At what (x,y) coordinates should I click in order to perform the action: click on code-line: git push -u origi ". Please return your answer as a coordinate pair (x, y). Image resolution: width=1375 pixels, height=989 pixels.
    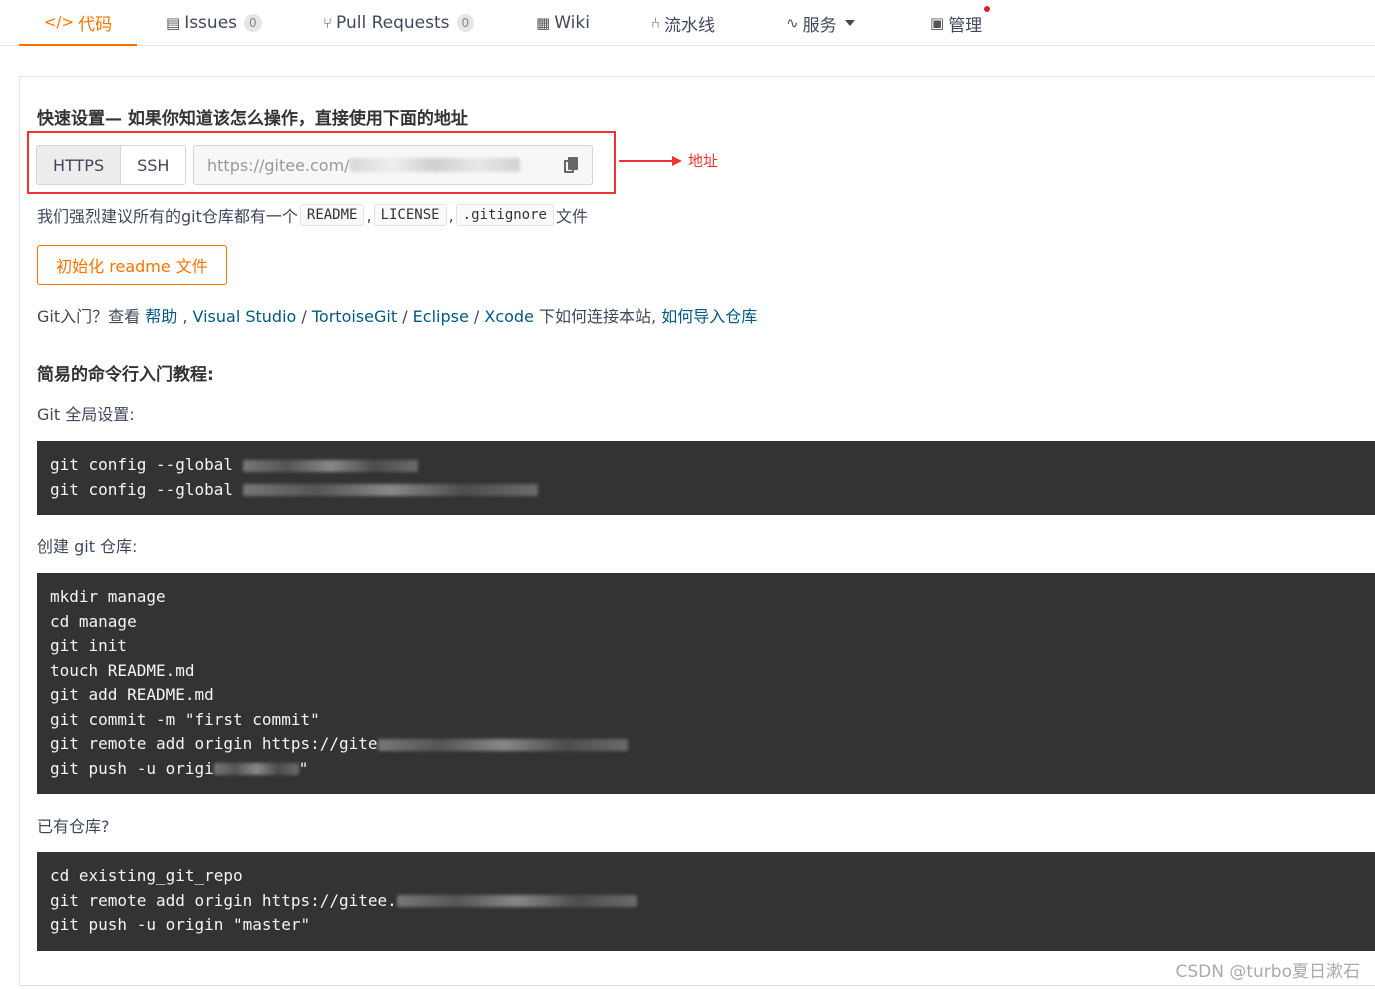
    Looking at the image, I should click on (707, 769).